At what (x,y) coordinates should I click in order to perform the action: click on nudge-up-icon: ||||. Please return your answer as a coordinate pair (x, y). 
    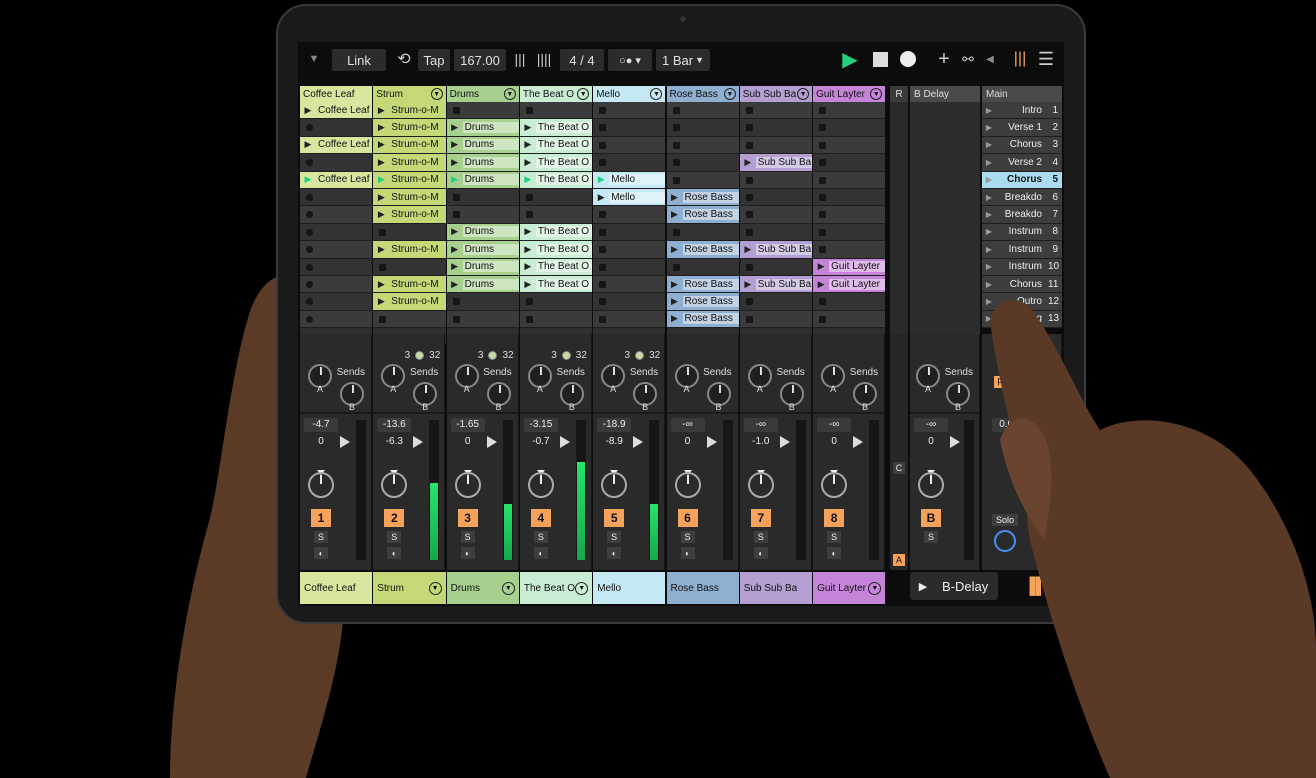
    Looking at the image, I should click on (544, 59).